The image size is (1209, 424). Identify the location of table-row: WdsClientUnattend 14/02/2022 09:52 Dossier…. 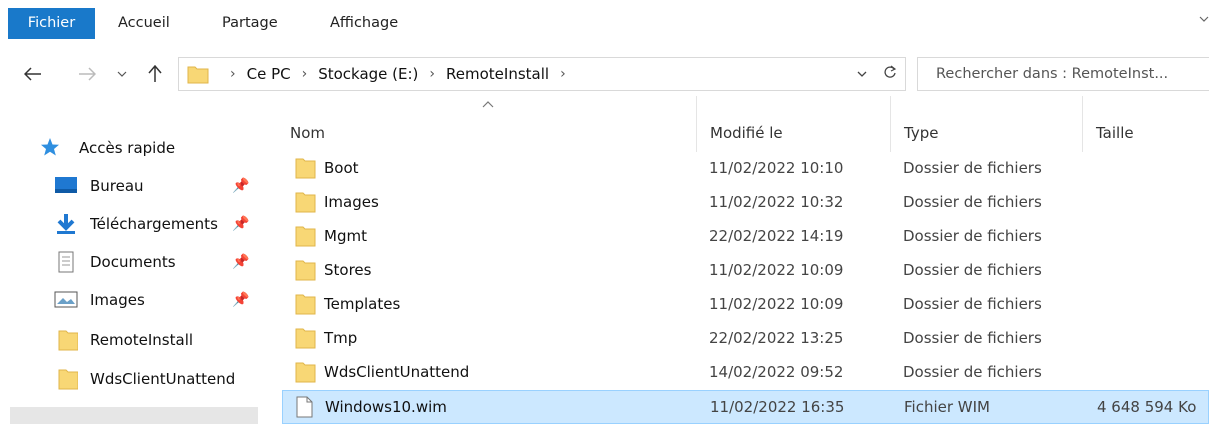
(745, 373).